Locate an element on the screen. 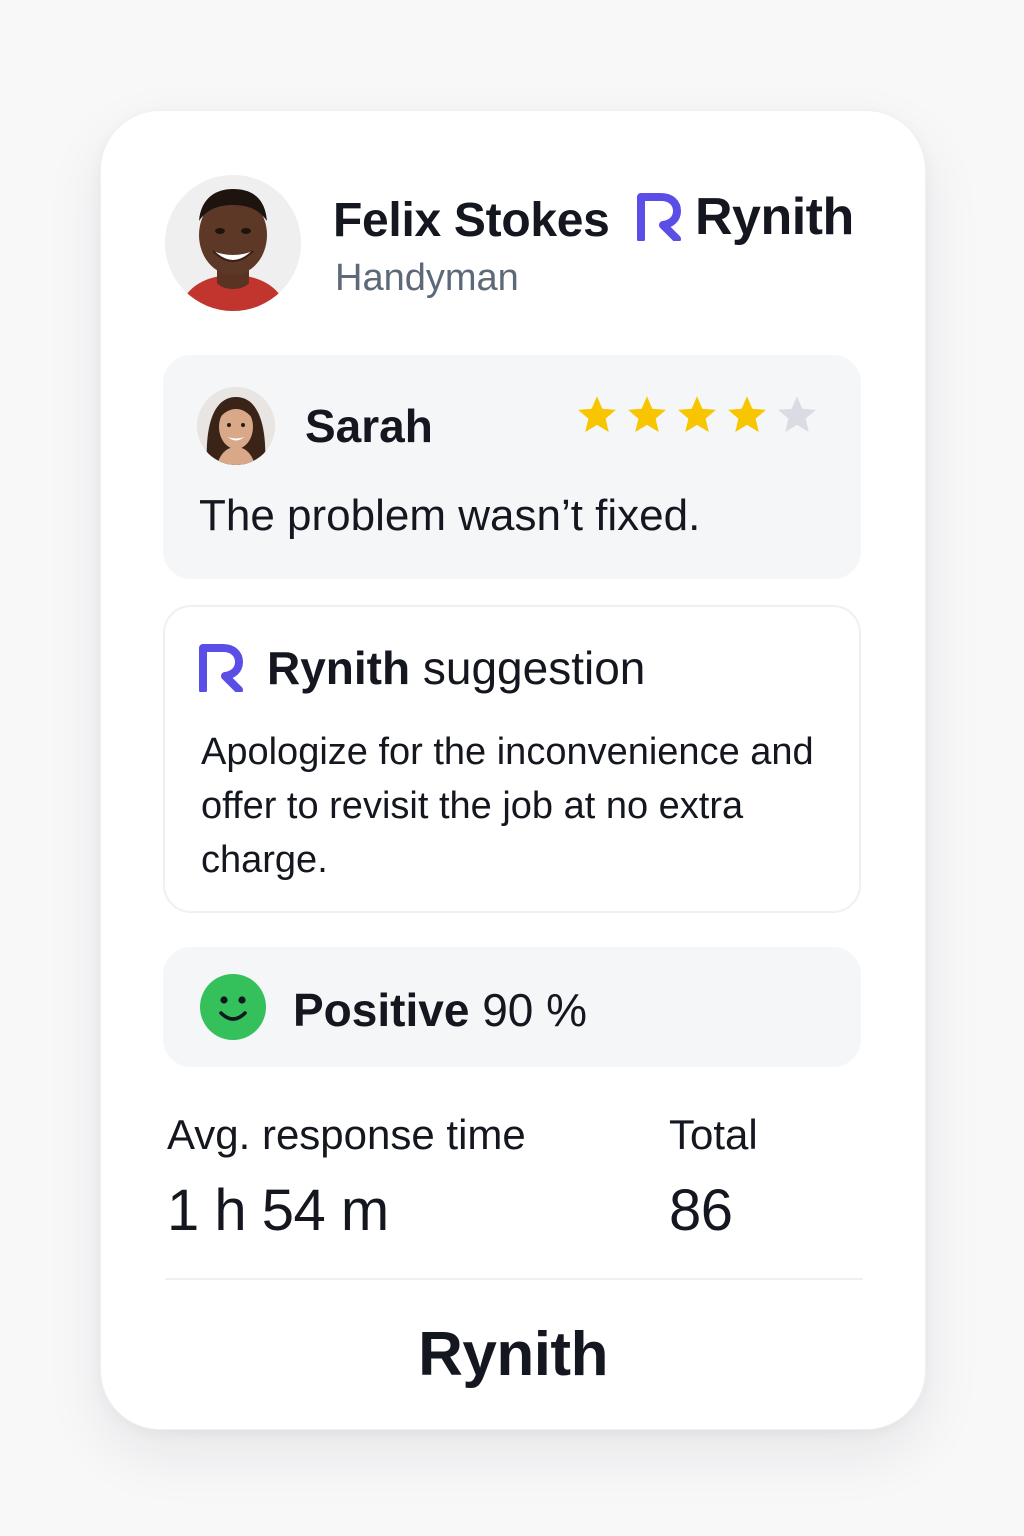 Image resolution: width=1024 pixels, height=1536 pixels. customer-review: Sarah The problem wasn’t fixed. is located at coordinates (512, 467).